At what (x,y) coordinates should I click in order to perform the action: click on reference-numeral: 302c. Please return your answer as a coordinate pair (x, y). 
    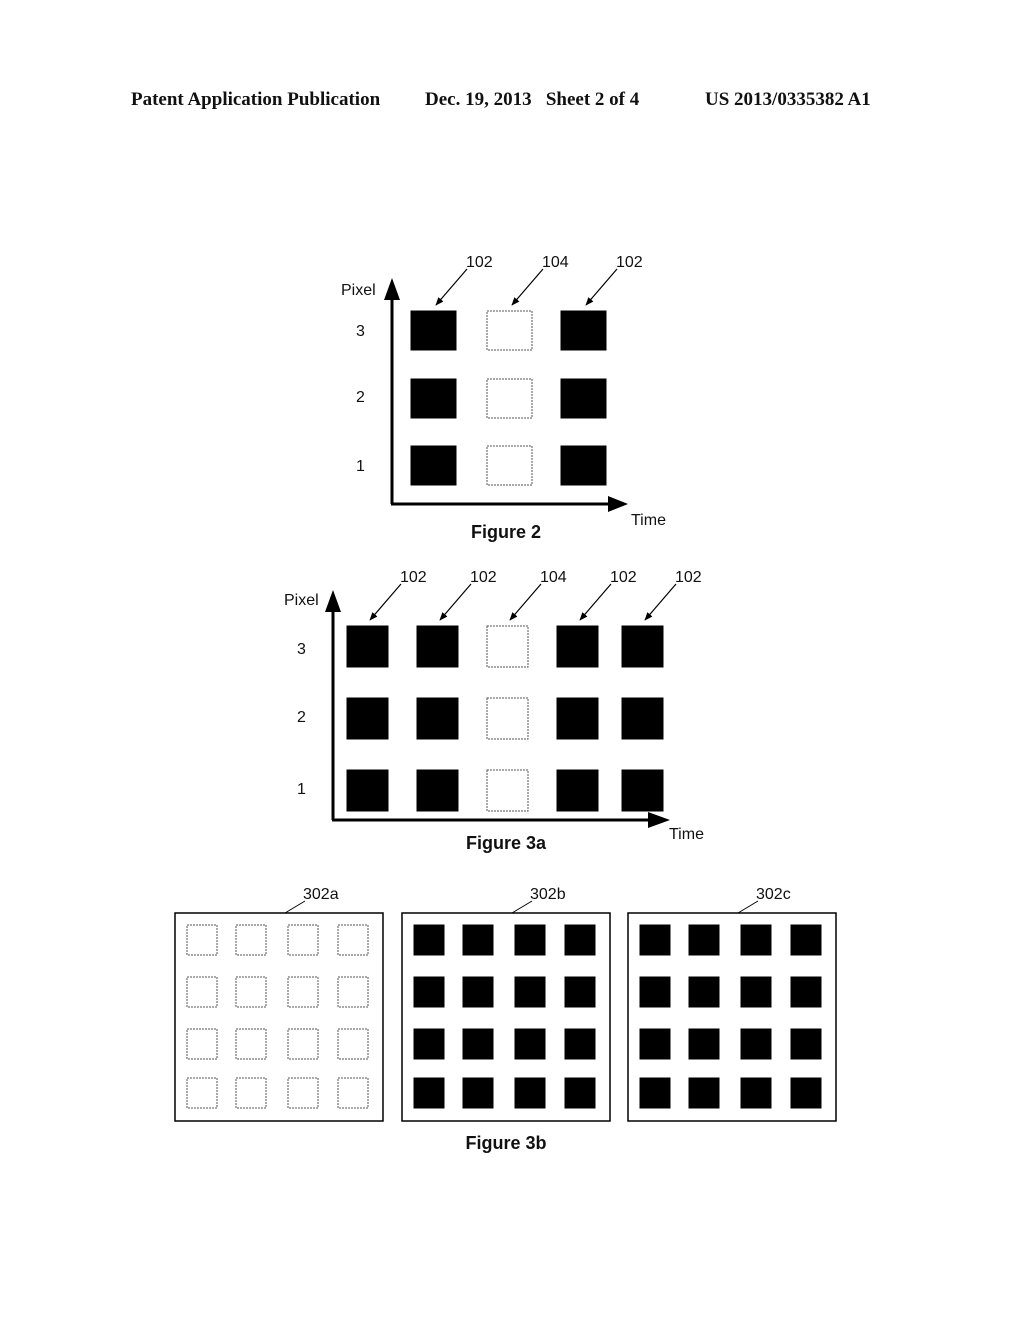
    Looking at the image, I should click on (773, 894).